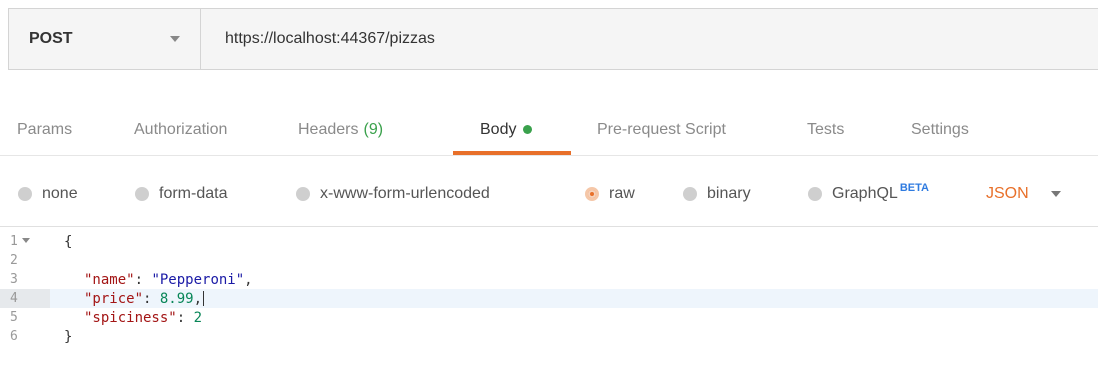 The image size is (1098, 385). I want to click on option-x-www-form-urlencoded: x-www-form-urlencoded, so click(393, 194).